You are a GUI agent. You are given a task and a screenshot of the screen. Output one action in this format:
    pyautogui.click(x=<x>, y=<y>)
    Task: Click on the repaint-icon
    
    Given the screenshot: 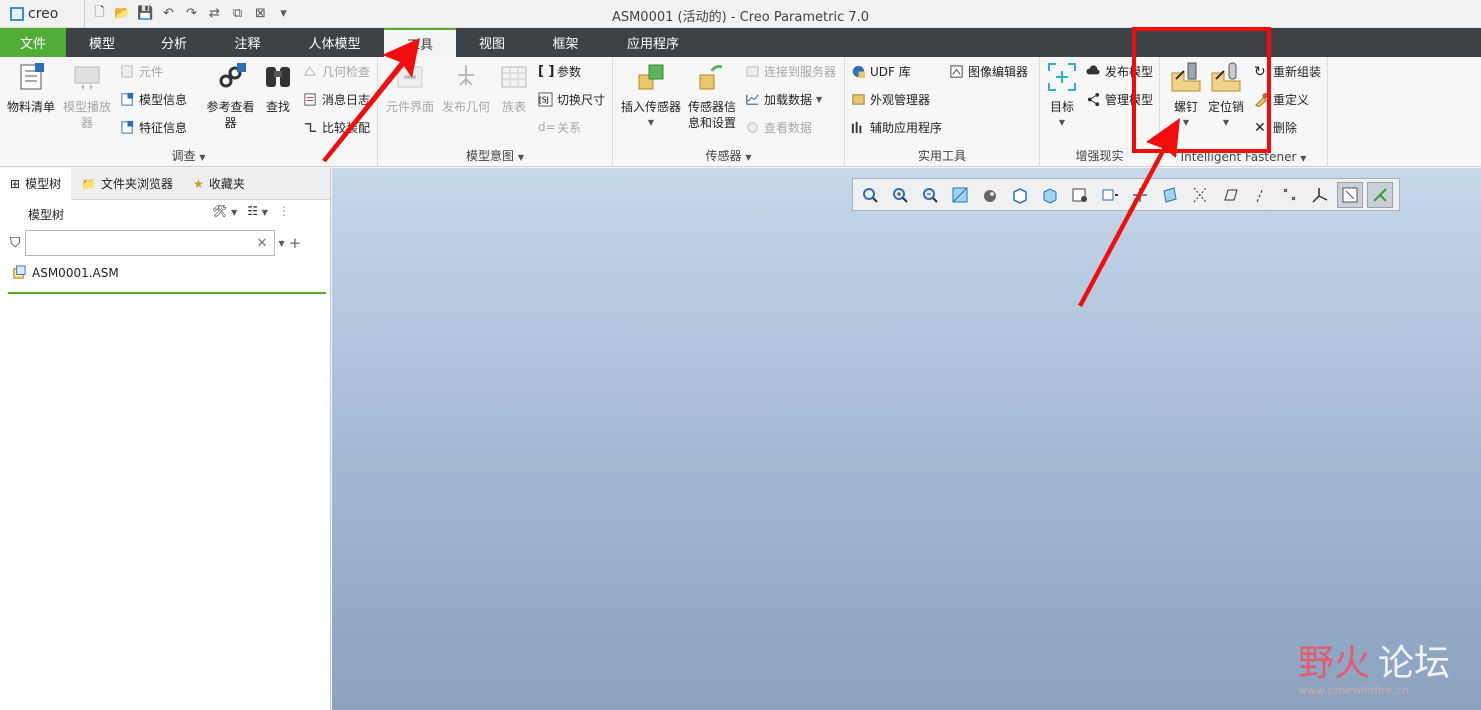 What is the action you would take?
    pyautogui.click(x=960, y=195)
    